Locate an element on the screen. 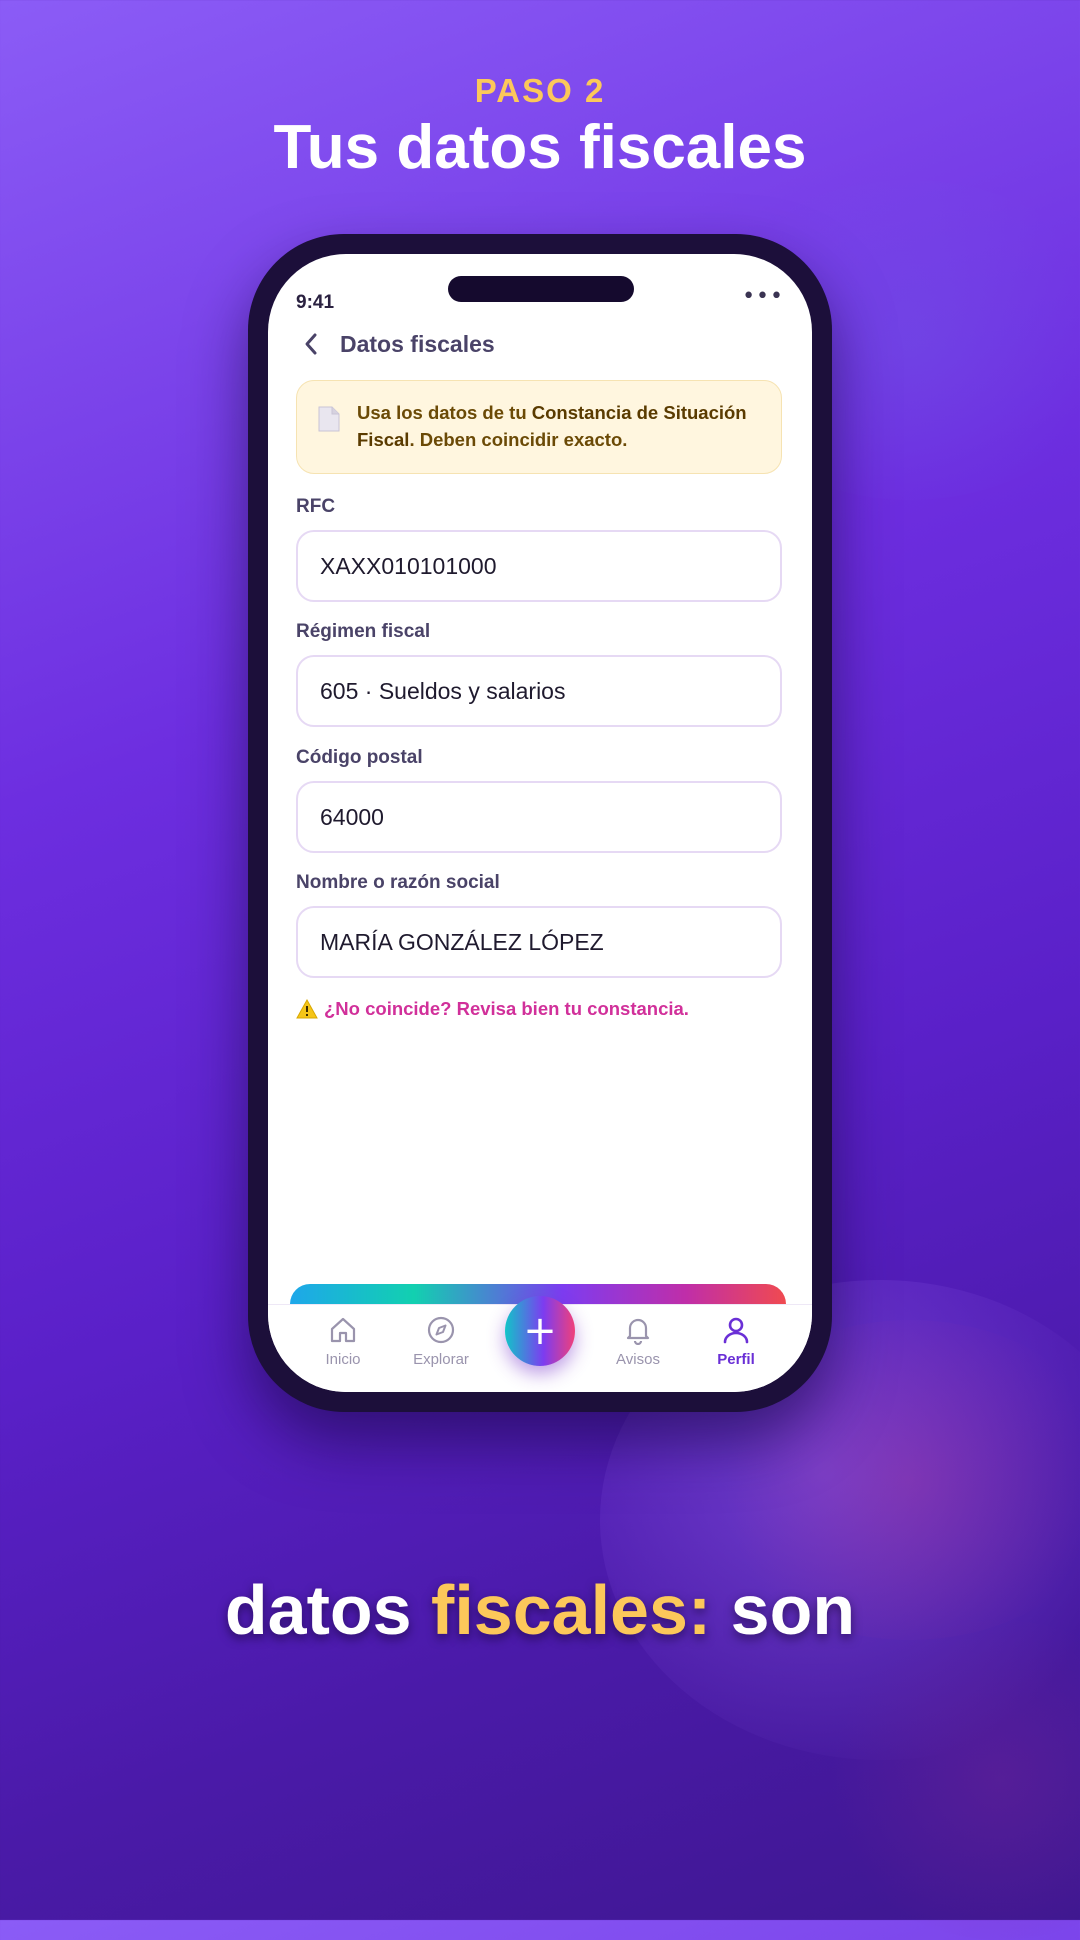 The height and width of the screenshot is (1940, 1080). back-button is located at coordinates (311, 344).